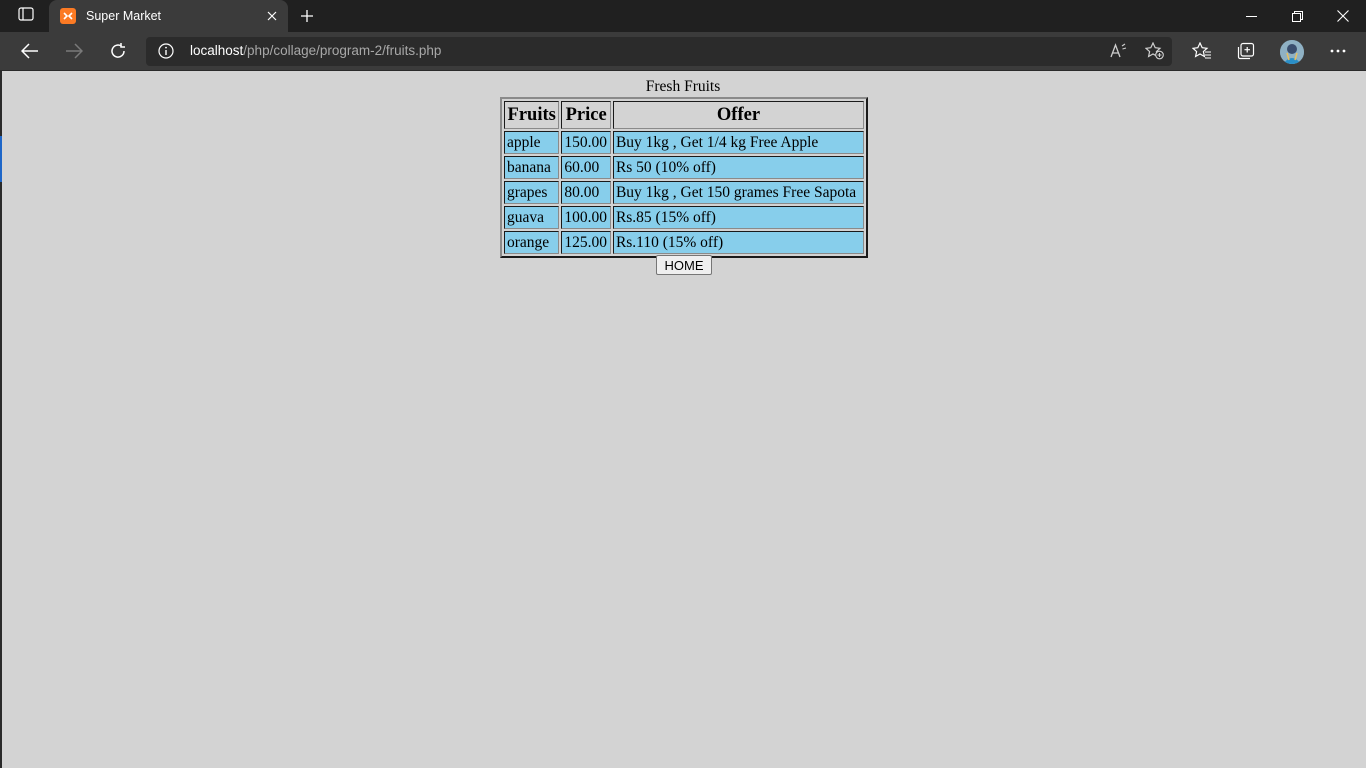 The height and width of the screenshot is (768, 1366). I want to click on table-row: banana 60.00 Rs 50 (10% off), so click(684, 167).